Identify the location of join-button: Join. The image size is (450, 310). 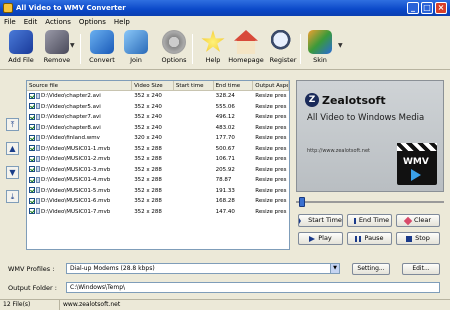
(136, 49).